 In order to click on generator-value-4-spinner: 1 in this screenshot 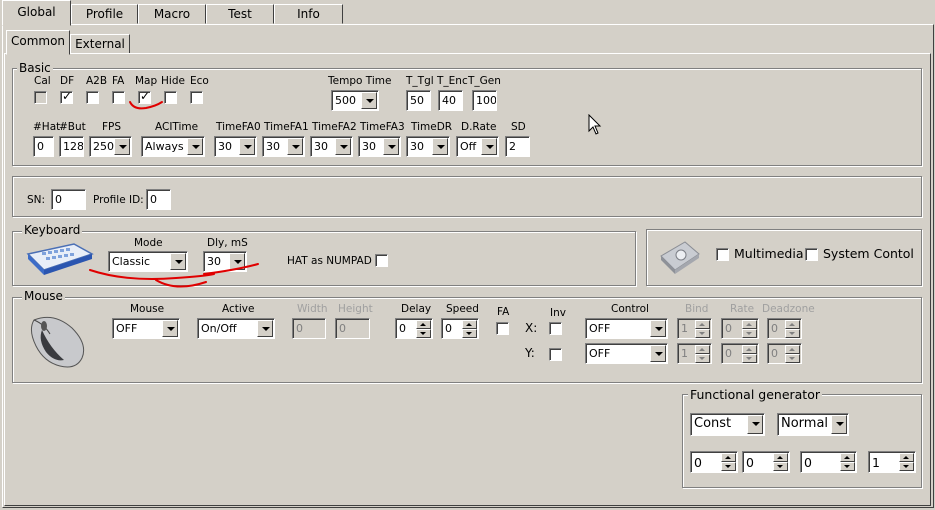, I will do `click(892, 462)`.